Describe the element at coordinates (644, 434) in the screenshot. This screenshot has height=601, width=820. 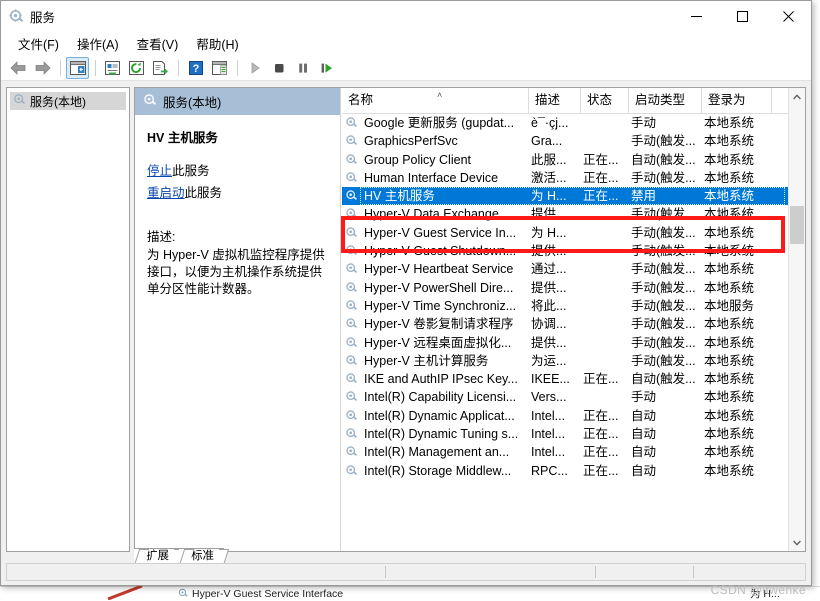
I see `cell-startup-type: 自动` at that location.